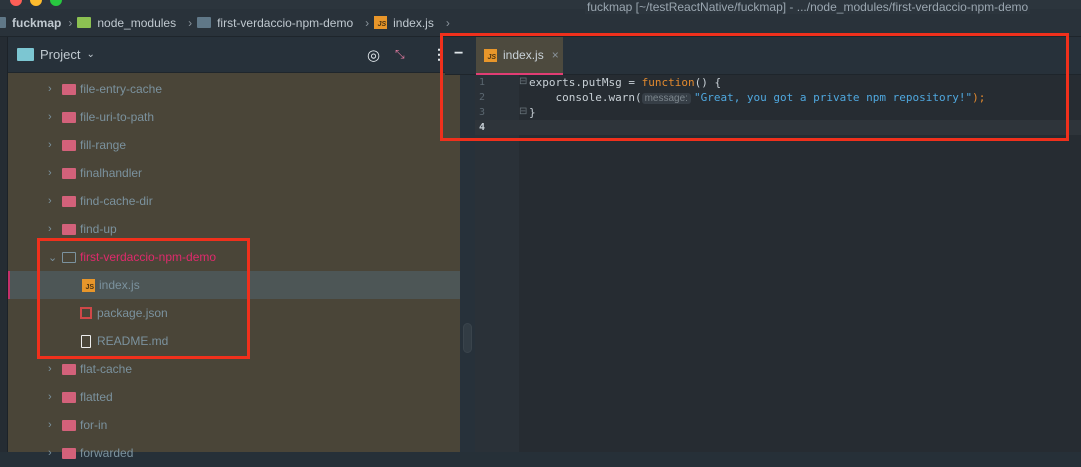 The height and width of the screenshot is (467, 1081). I want to click on minimize-panel-icon: −, so click(458, 54).